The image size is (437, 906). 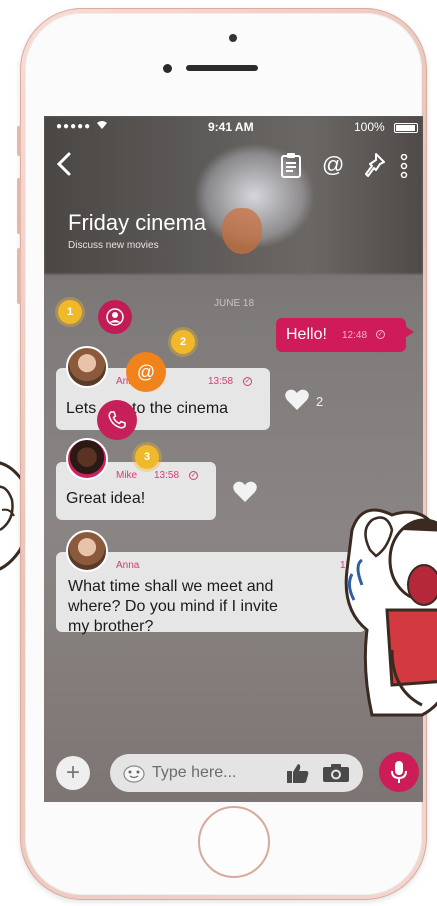 What do you see at coordinates (406, 128) in the screenshot?
I see `battery-icon` at bounding box center [406, 128].